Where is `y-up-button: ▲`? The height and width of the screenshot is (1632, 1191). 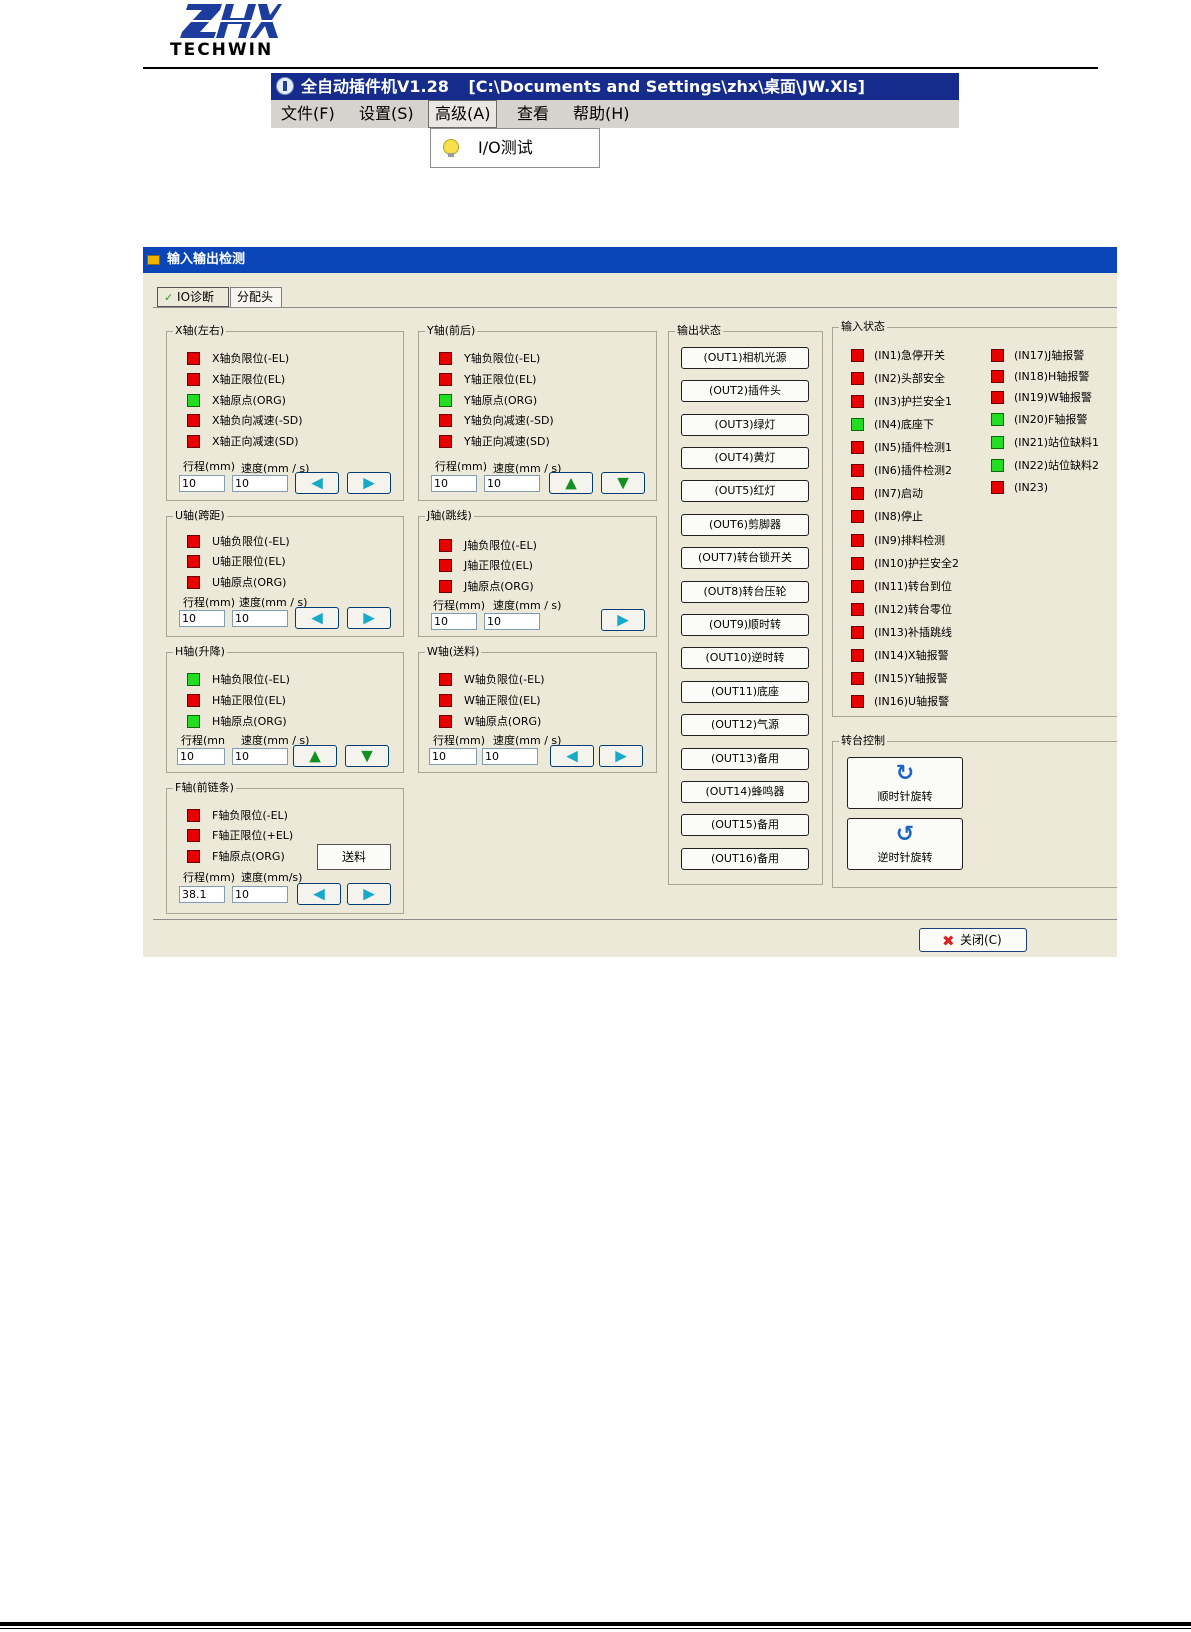 y-up-button: ▲ is located at coordinates (571, 483).